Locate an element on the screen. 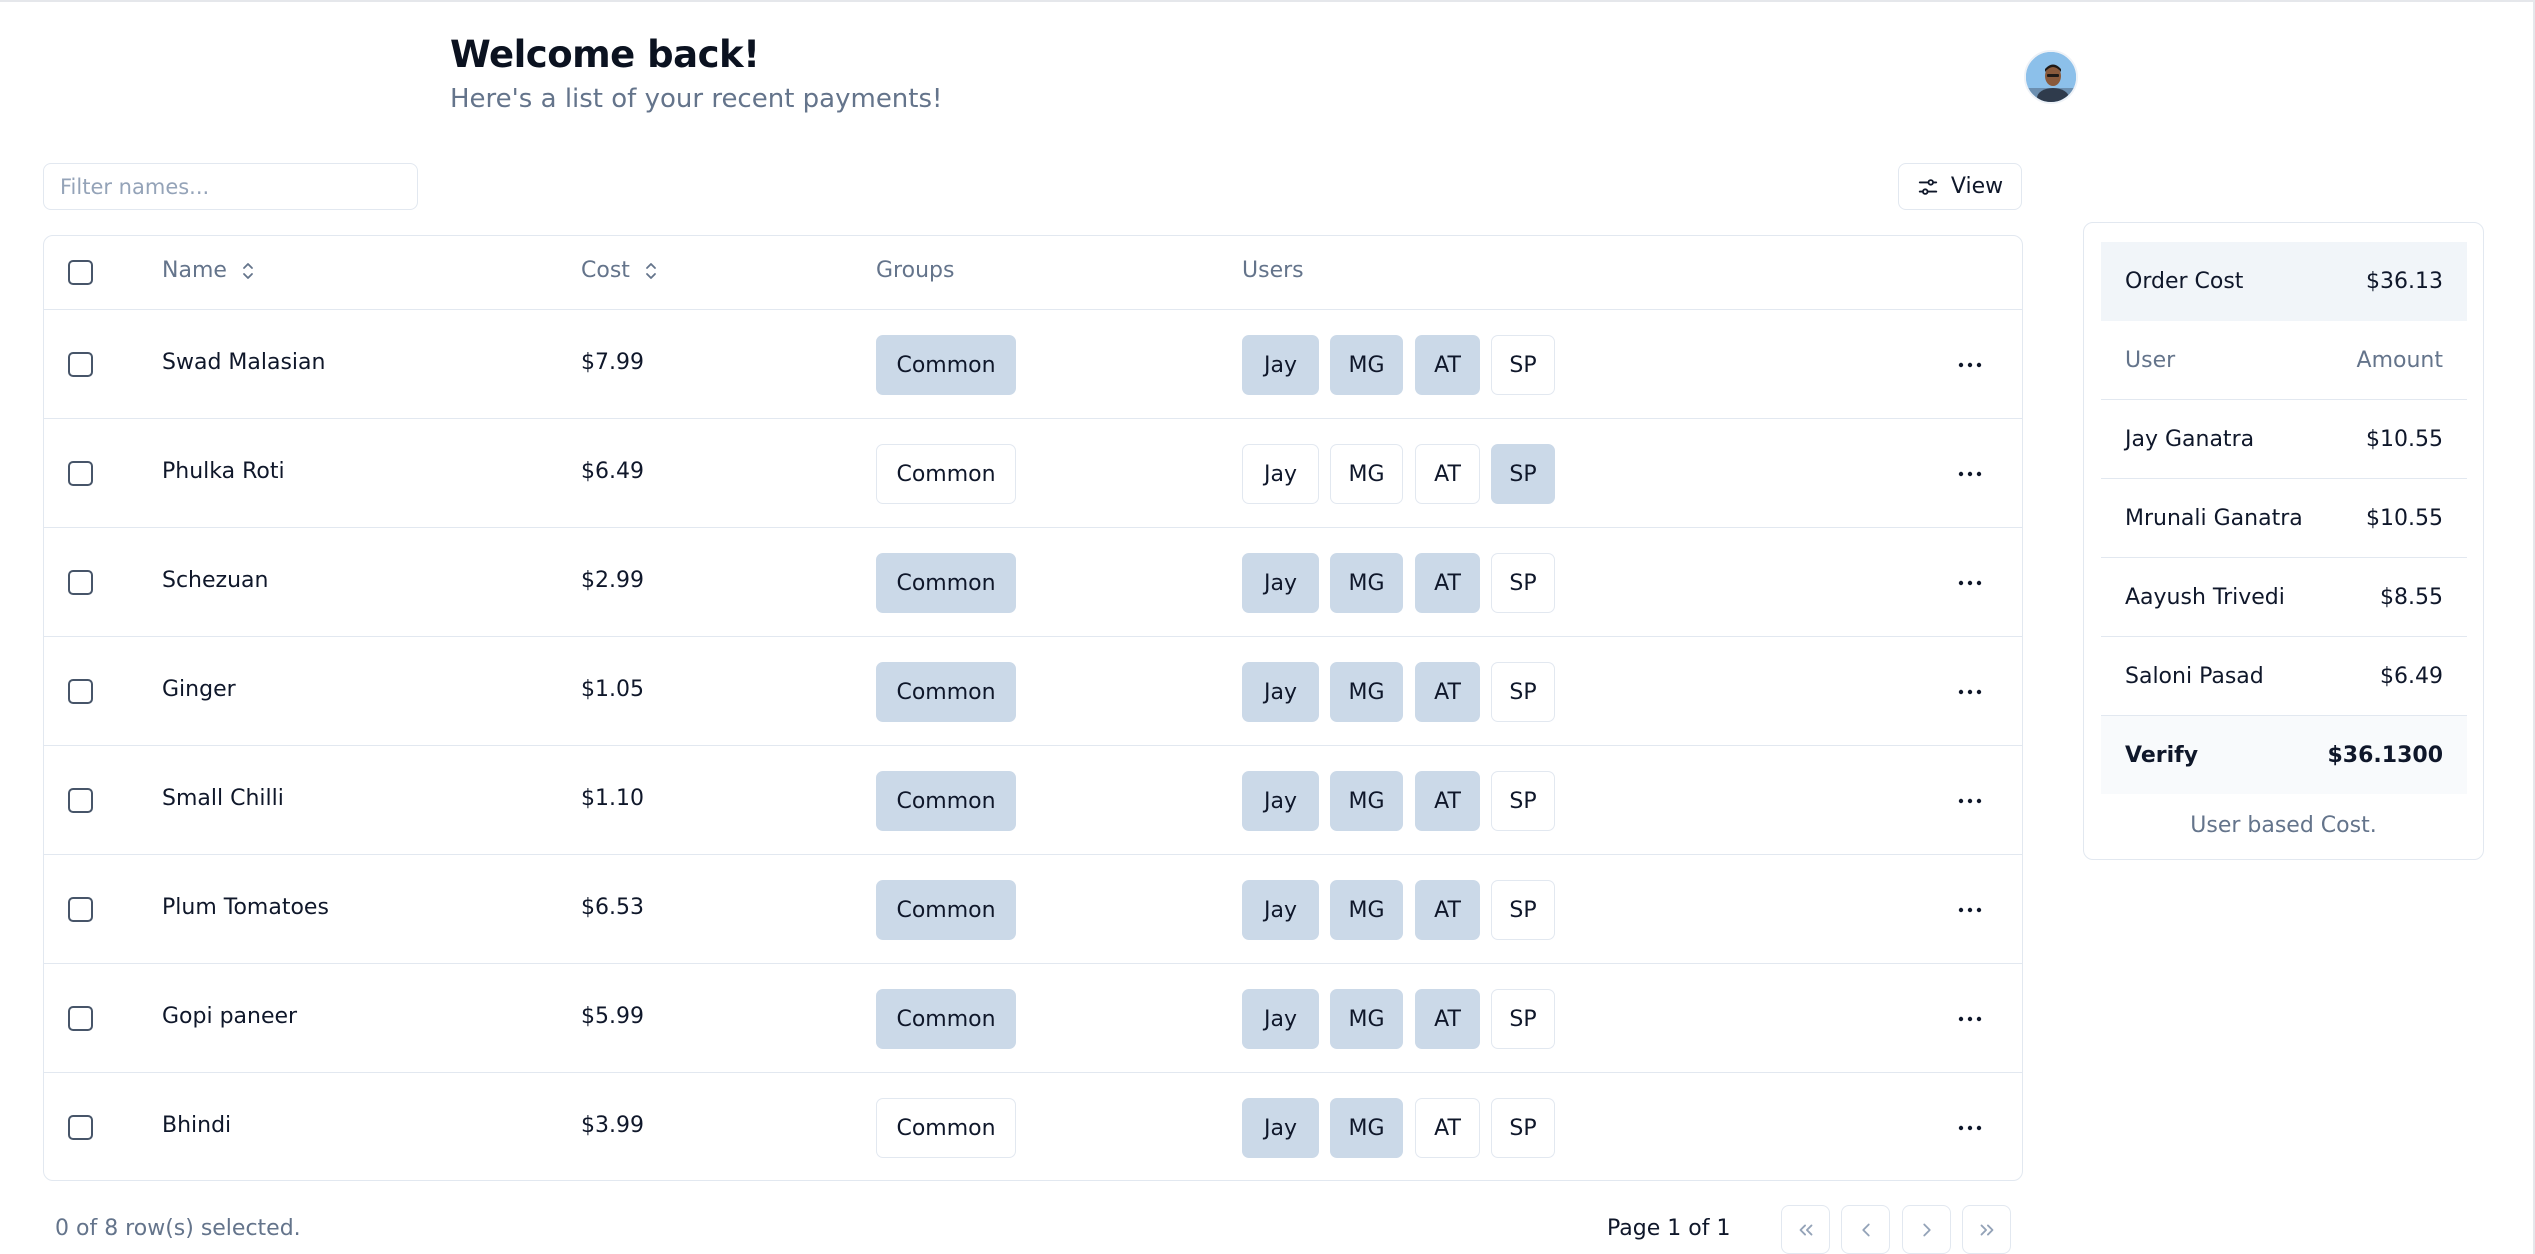 The width and height of the screenshot is (2535, 1254). table-header: Name Cost Groups Users is located at coordinates (1033, 273).